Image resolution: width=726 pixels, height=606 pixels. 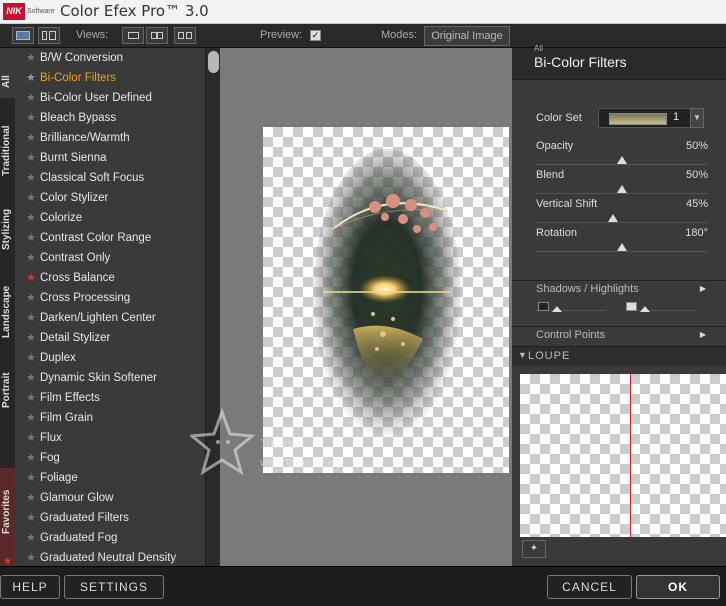 What do you see at coordinates (522, 355) in the screenshot?
I see `collapse-triangle-icon: ▼` at bounding box center [522, 355].